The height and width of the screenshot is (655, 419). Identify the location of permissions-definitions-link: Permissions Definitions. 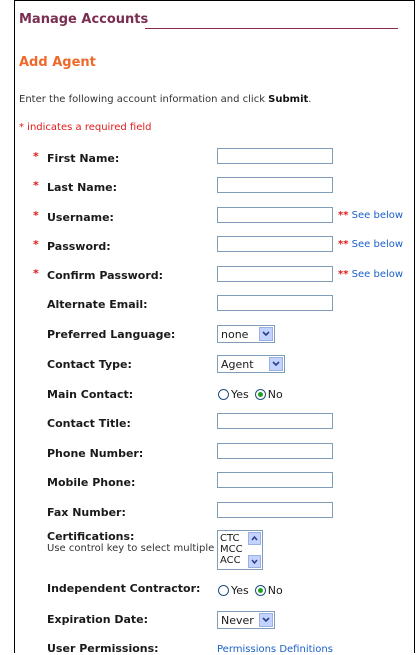
(275, 649).